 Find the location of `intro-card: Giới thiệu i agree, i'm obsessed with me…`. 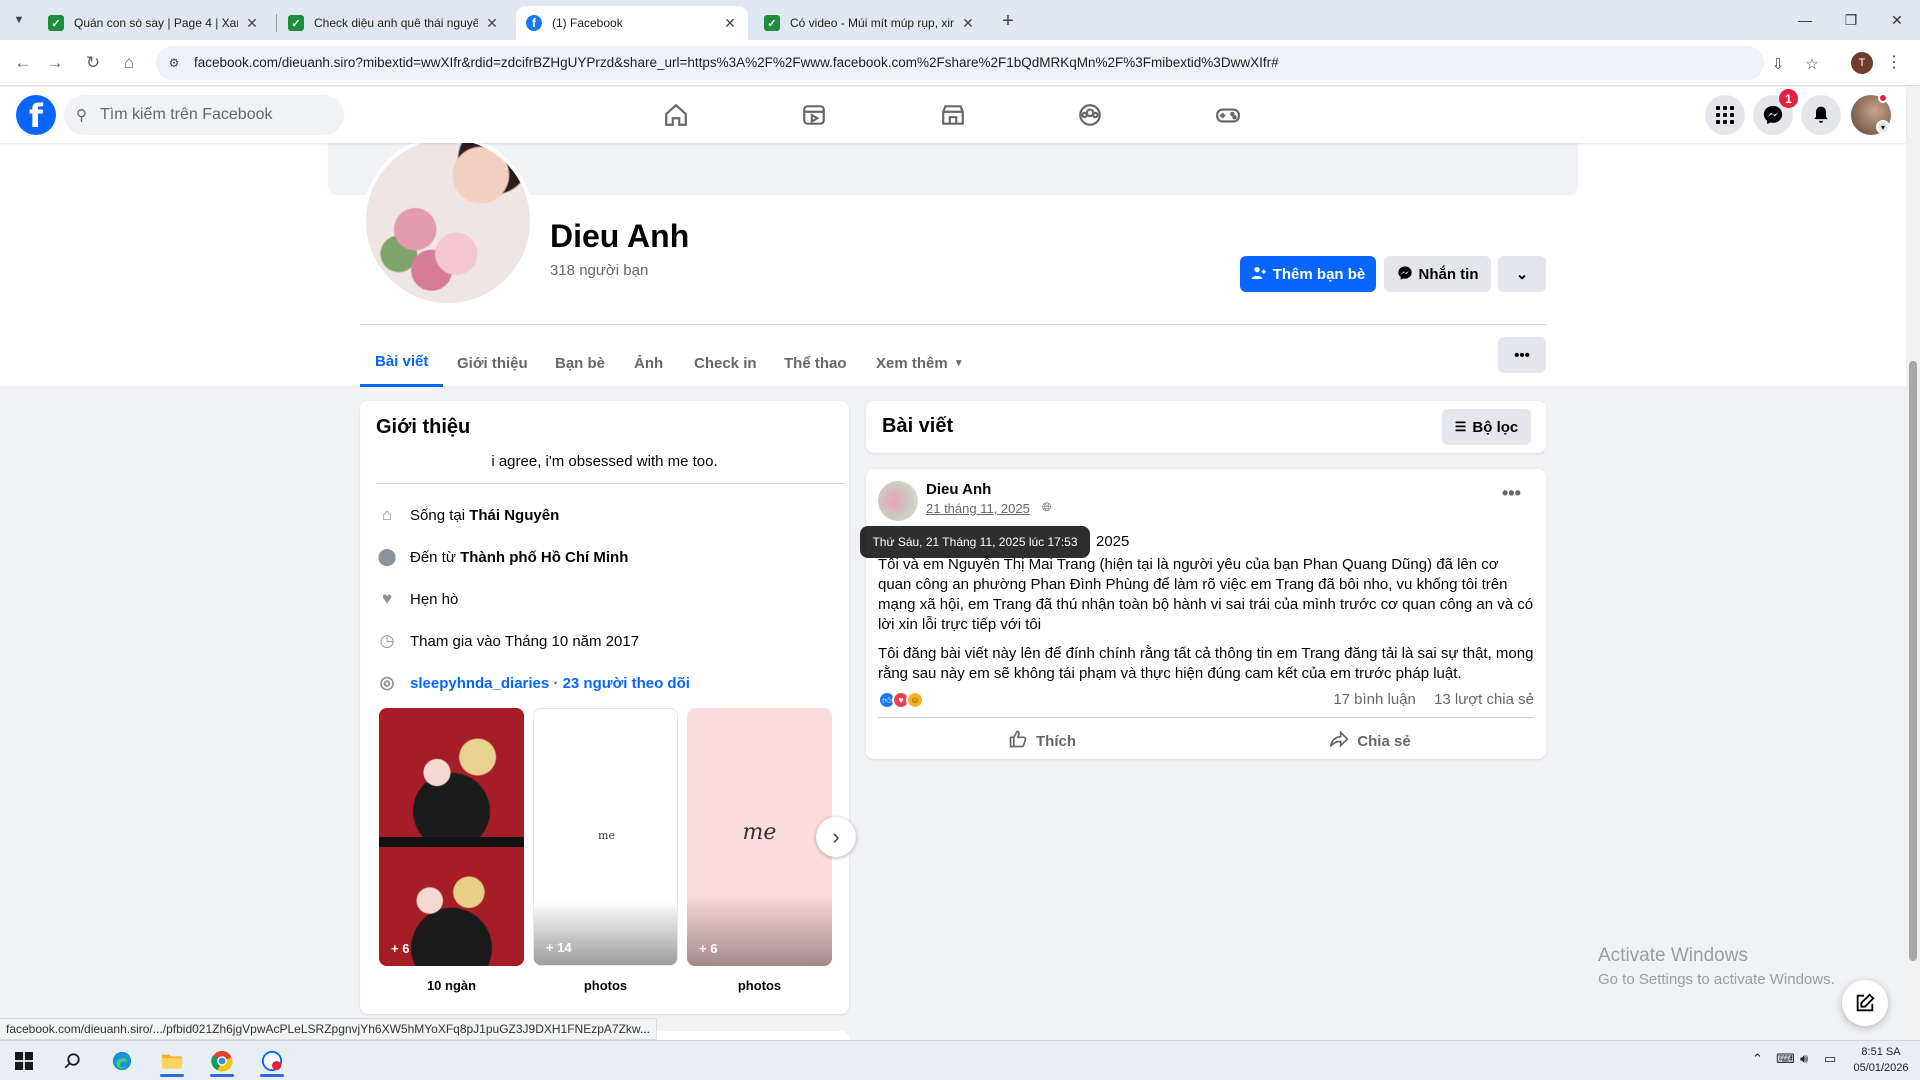

intro-card: Giới thiệu i agree, i'm obsessed with me… is located at coordinates (608, 707).